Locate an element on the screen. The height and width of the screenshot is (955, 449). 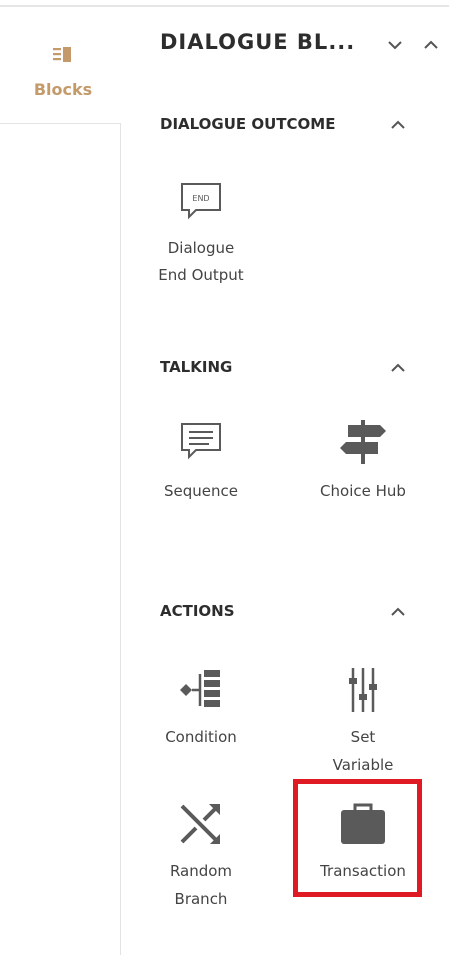
block-label: Random is located at coordinates (201, 871).